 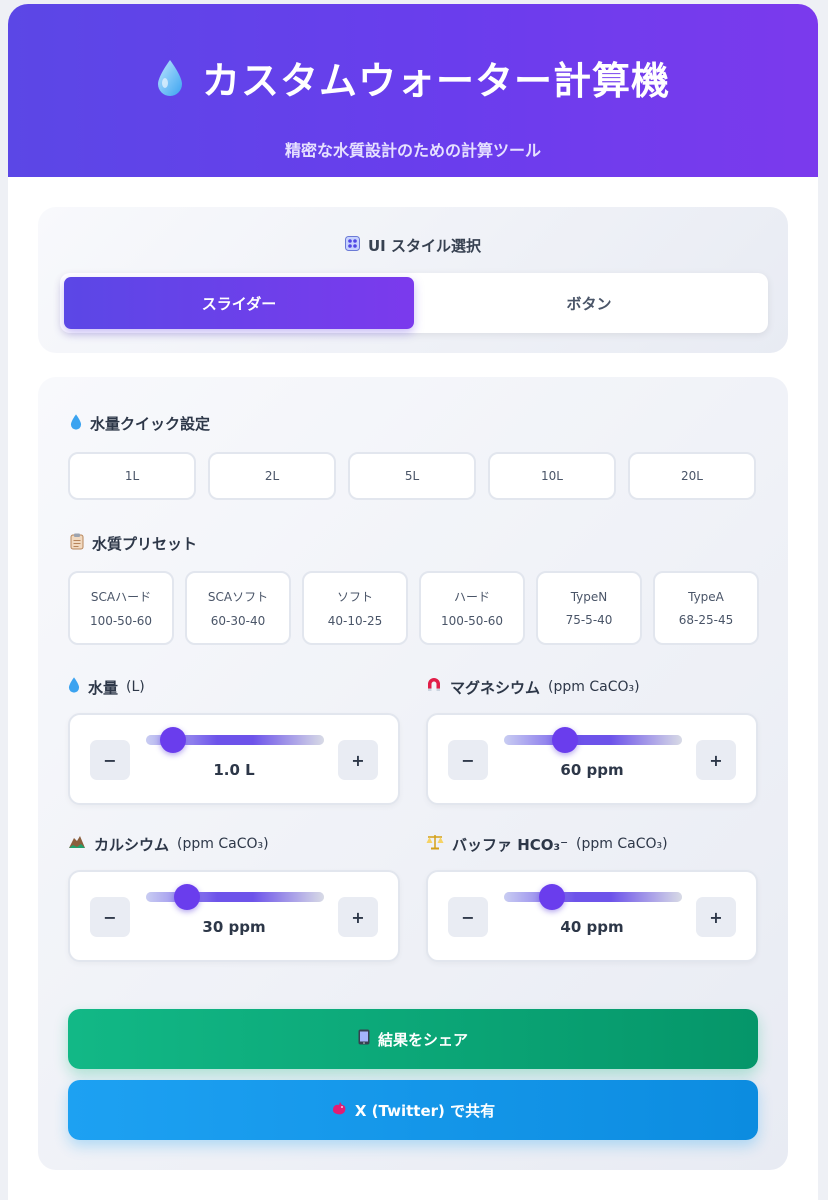 What do you see at coordinates (589, 608) in the screenshot?
I see `preset-type-n: TypeN 75-5-40` at bounding box center [589, 608].